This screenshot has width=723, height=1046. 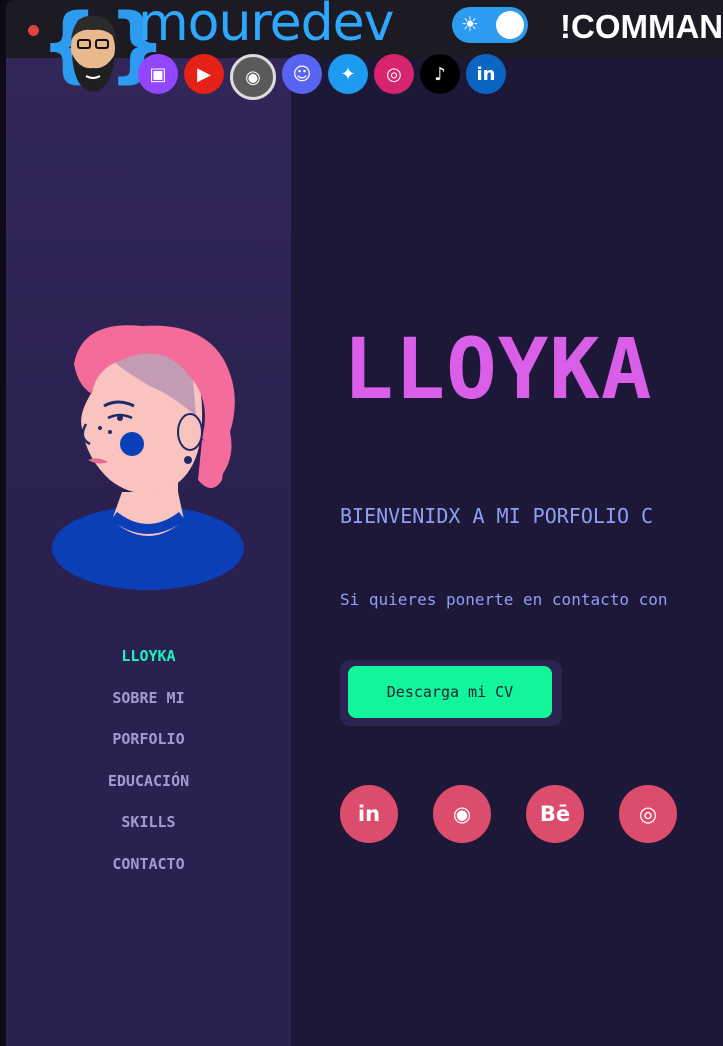 What do you see at coordinates (33, 30) in the screenshot?
I see `window-close-icon` at bounding box center [33, 30].